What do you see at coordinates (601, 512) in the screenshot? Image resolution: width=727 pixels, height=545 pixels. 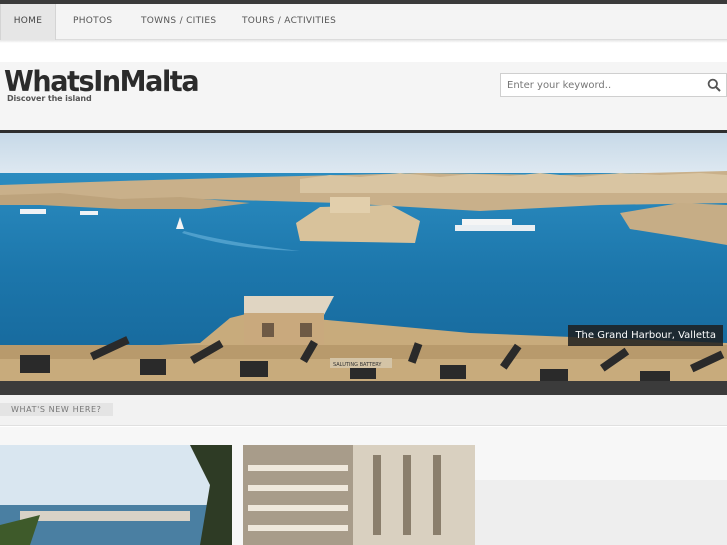 I see `content-area-shade` at bounding box center [601, 512].